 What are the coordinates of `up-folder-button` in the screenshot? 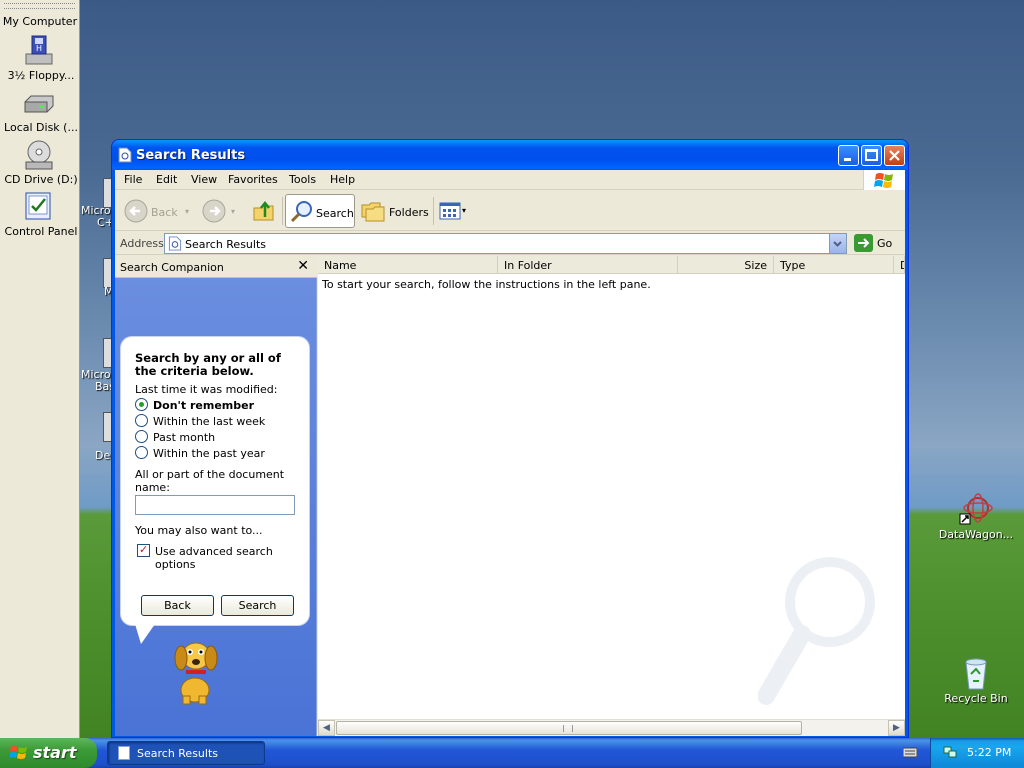 It's located at (263, 211).